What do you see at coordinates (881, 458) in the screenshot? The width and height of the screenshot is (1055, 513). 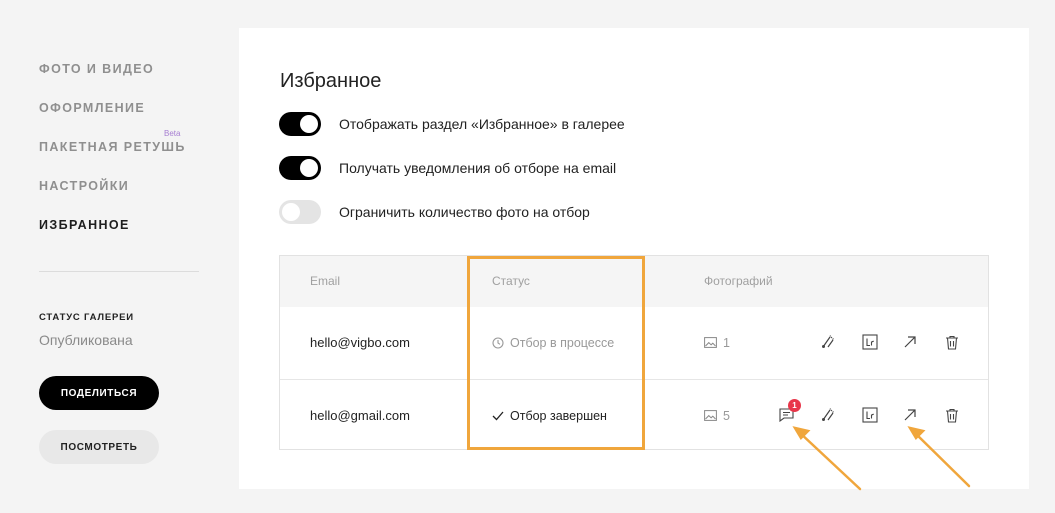 I see `annotation-arrows` at bounding box center [881, 458].